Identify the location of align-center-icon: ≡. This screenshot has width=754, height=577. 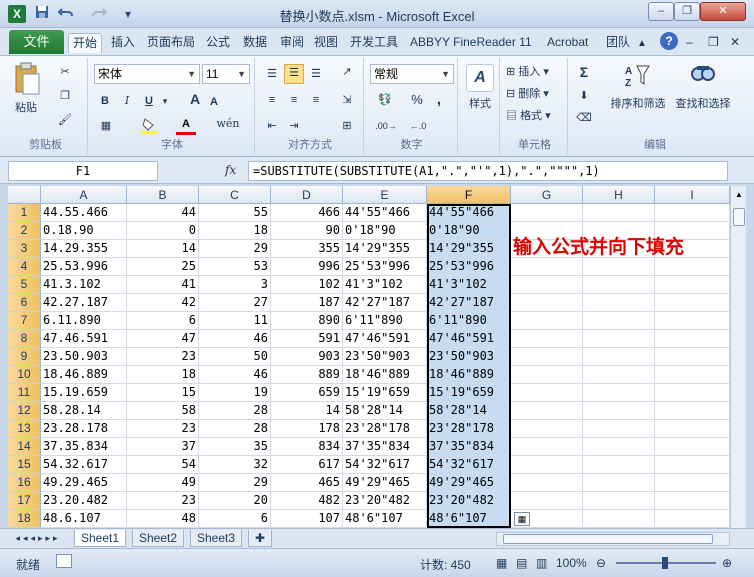
(294, 100).